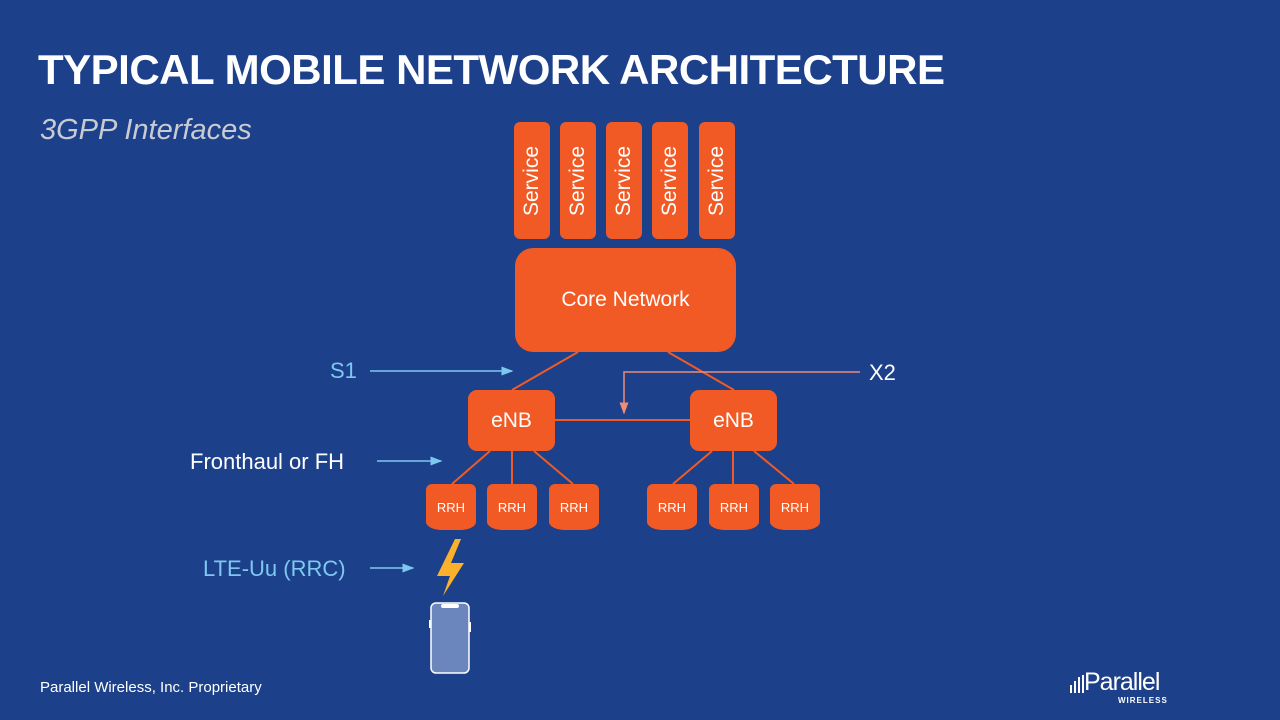  I want to click on logo-subtext: WIRELESS, so click(1143, 700).